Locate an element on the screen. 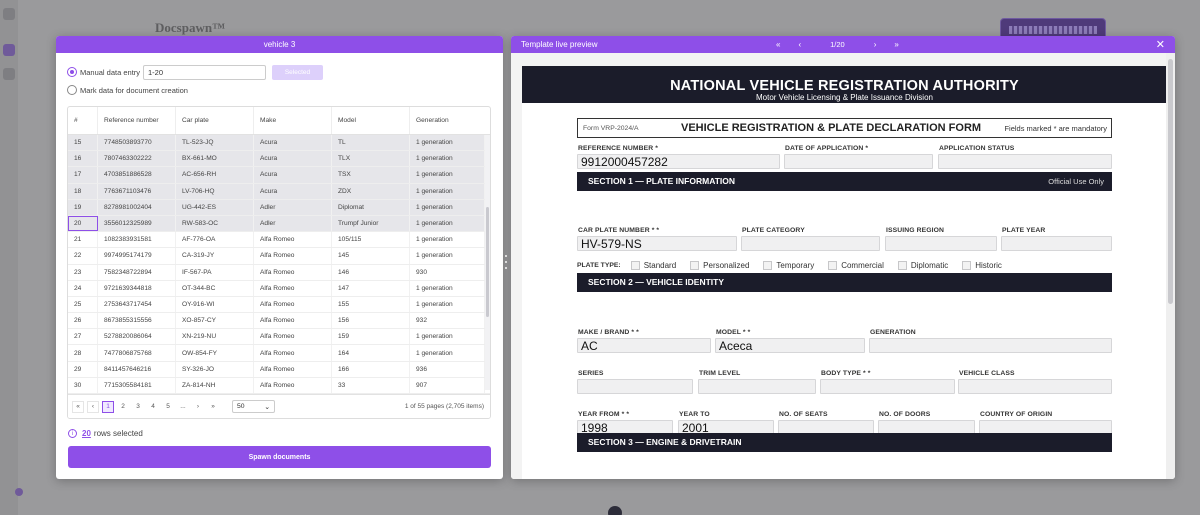 The image size is (1200, 515). select-button: Selected is located at coordinates (297, 72).